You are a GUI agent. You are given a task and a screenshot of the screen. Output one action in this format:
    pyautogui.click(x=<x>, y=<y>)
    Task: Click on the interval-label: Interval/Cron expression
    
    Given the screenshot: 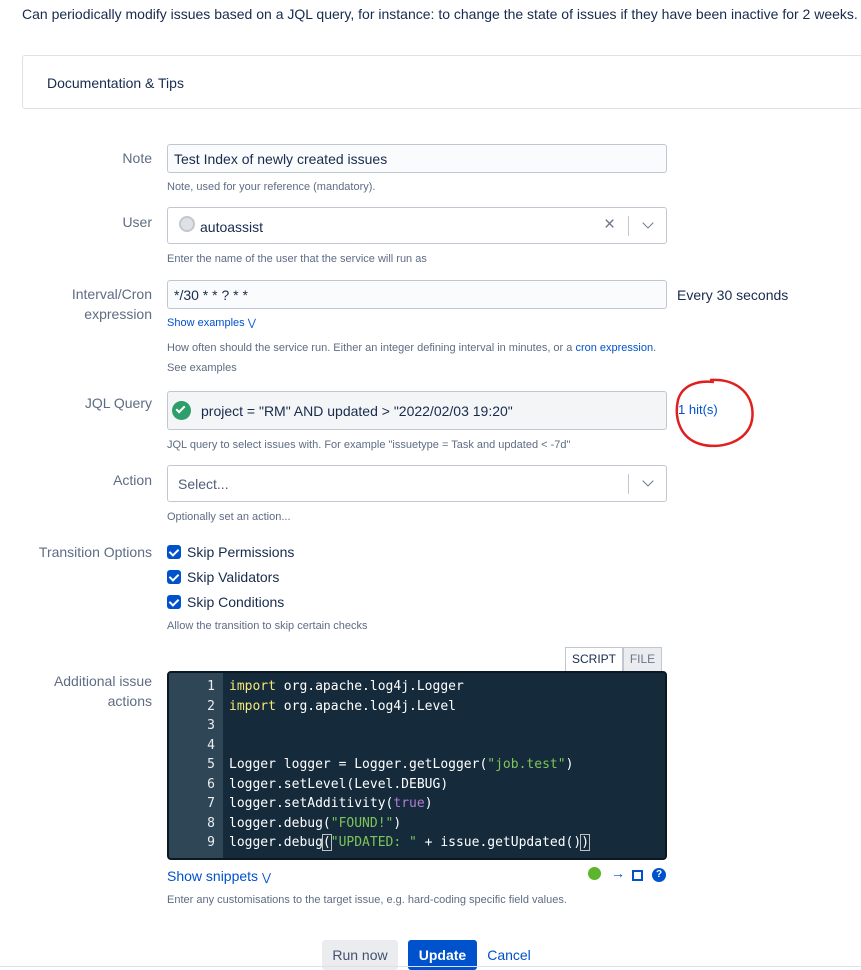 What is the action you would take?
    pyautogui.click(x=112, y=304)
    